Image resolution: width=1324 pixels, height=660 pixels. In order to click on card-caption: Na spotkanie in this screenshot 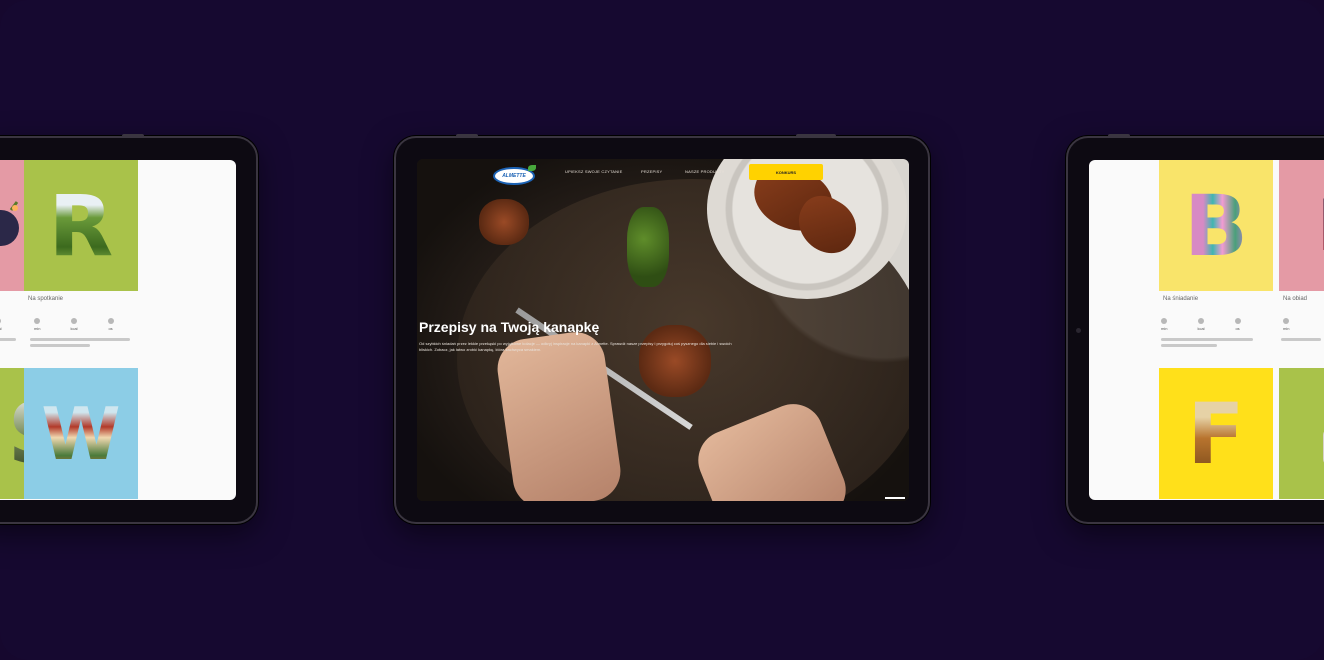, I will do `click(46, 299)`.